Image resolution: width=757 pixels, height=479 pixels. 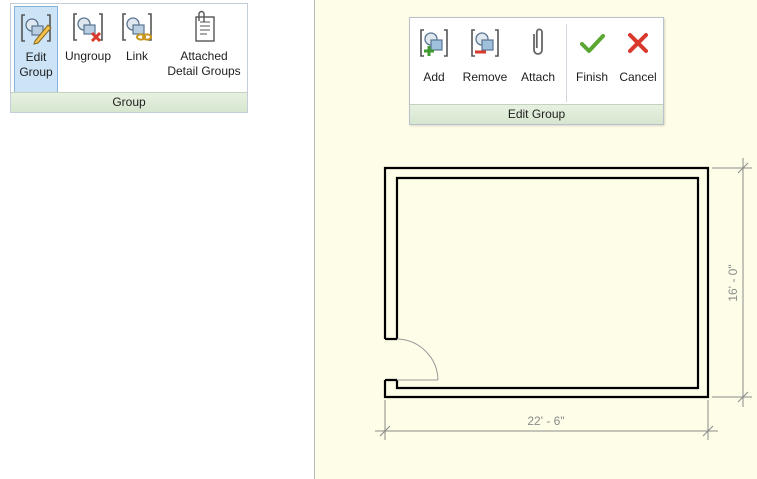 What do you see at coordinates (638, 77) in the screenshot?
I see `cancel-label: Cancel` at bounding box center [638, 77].